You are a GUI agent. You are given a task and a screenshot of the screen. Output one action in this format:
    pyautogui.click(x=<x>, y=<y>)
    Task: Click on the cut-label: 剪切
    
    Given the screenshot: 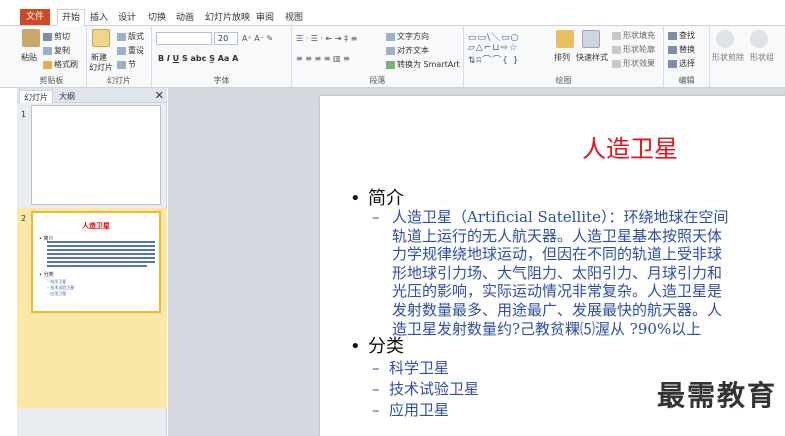 What is the action you would take?
    pyautogui.click(x=62, y=36)
    